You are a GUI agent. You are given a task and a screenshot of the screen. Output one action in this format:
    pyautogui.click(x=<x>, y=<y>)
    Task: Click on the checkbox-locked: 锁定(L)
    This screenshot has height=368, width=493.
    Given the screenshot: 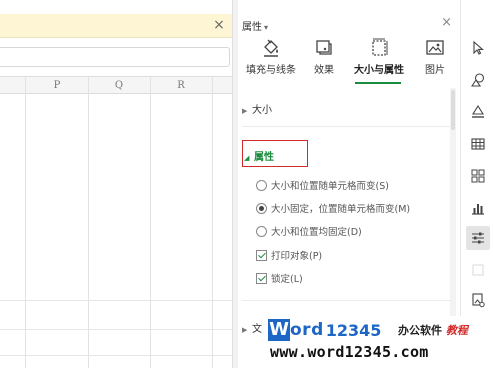 What is the action you would take?
    pyautogui.click(x=279, y=278)
    